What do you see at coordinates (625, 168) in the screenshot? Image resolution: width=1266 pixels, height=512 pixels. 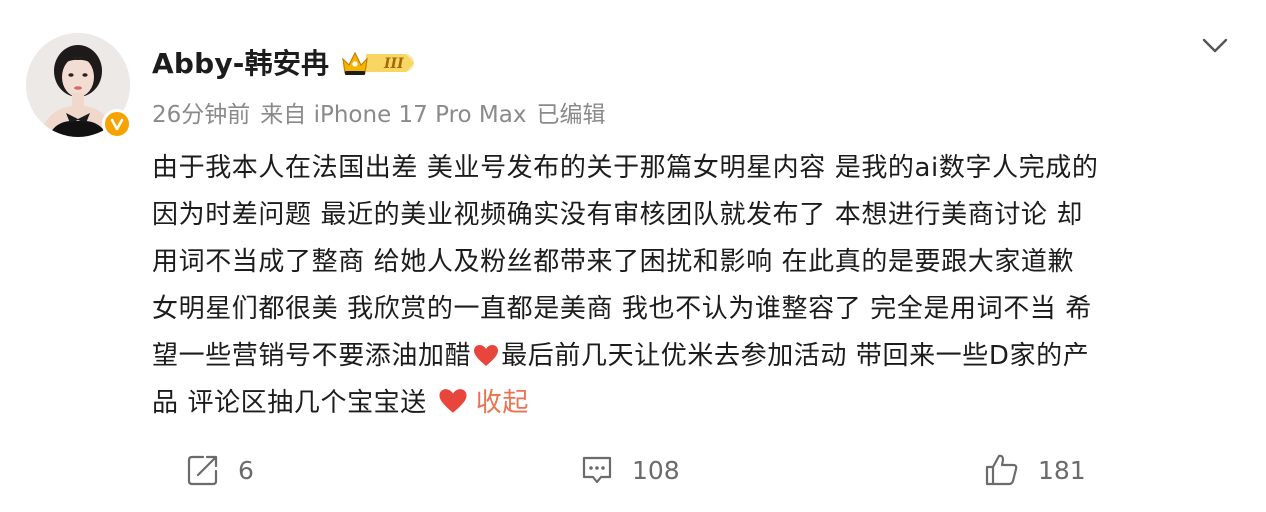 I see `content-line: 由于我本人在法国出差 美业号发布的关于那篇女明星内容 是我的ai数字人完成的` at bounding box center [625, 168].